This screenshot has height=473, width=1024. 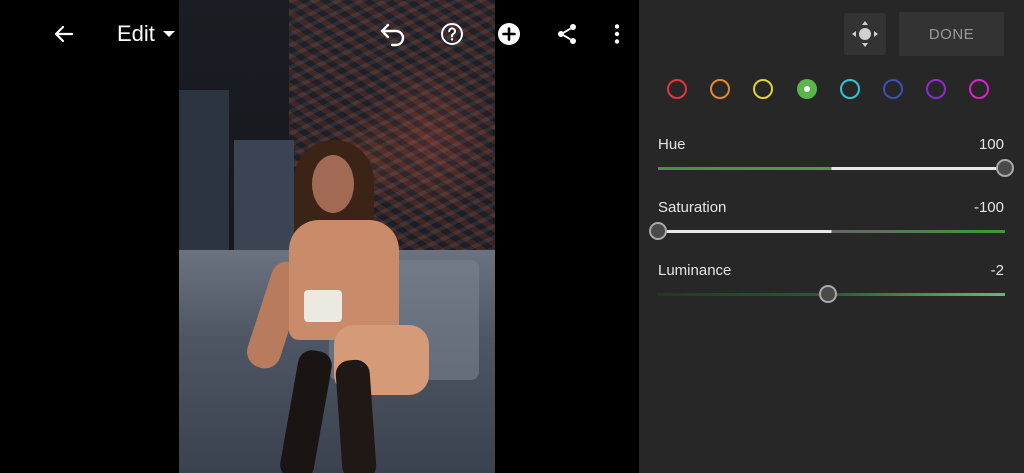 I want to click on saturation-value: -100, so click(x=988, y=207).